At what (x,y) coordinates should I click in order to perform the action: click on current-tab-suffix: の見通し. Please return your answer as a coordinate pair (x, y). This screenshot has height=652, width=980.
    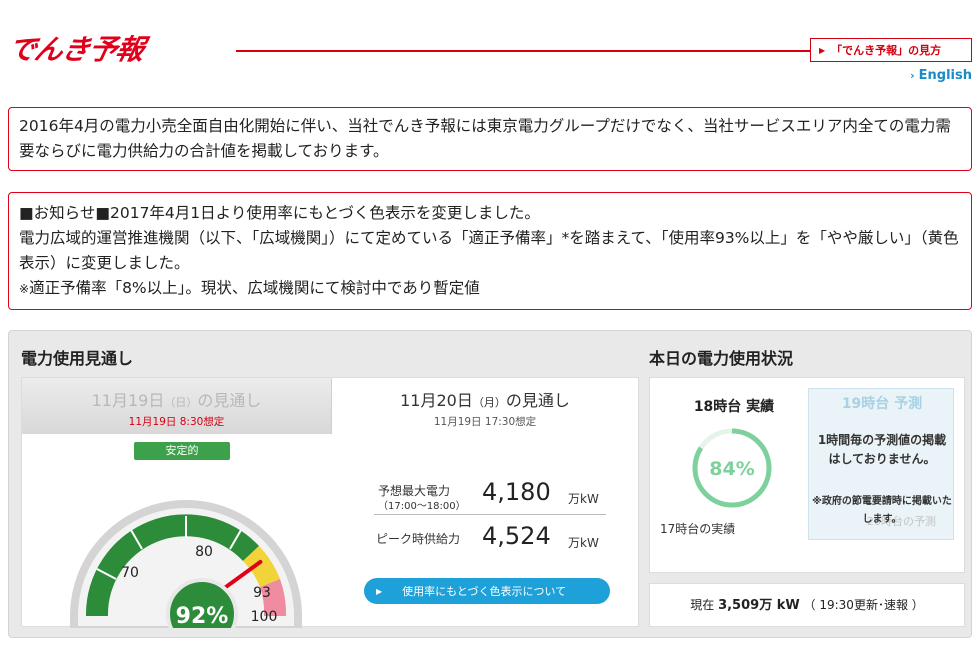
    Looking at the image, I should click on (537, 400).